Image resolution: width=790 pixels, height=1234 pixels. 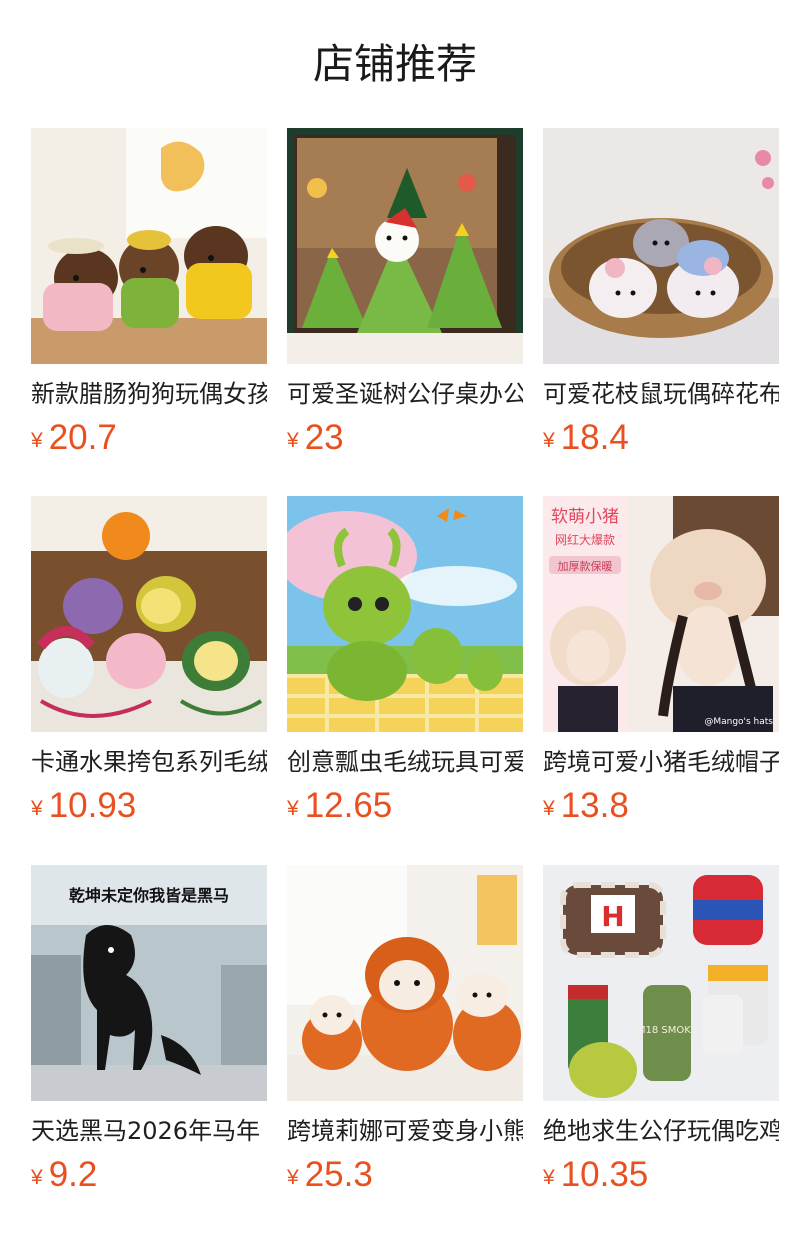 What do you see at coordinates (324, 437) in the screenshot?
I see `price-value: 23` at bounding box center [324, 437].